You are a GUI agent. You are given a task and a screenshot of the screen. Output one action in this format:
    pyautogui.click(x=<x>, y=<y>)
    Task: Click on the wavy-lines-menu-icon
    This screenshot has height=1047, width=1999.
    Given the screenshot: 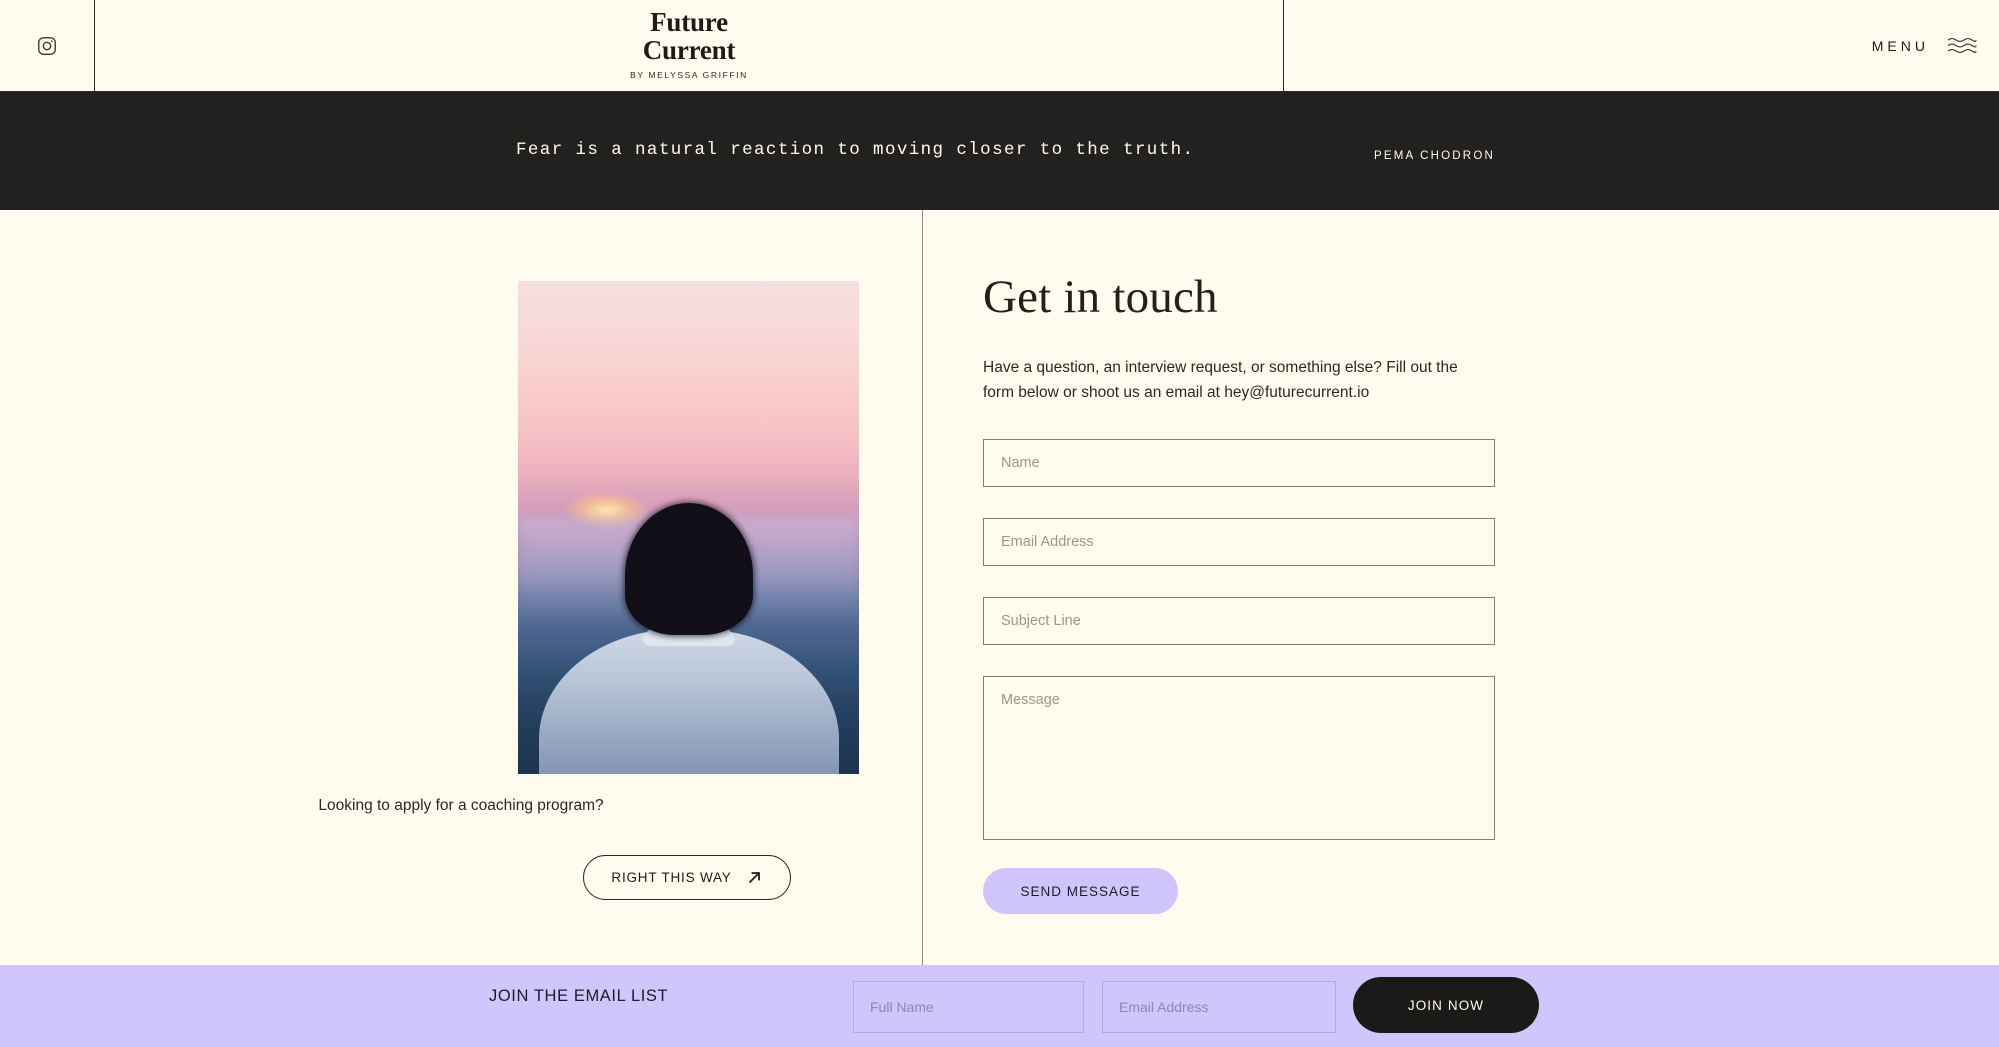 What is the action you would take?
    pyautogui.click(x=1962, y=45)
    